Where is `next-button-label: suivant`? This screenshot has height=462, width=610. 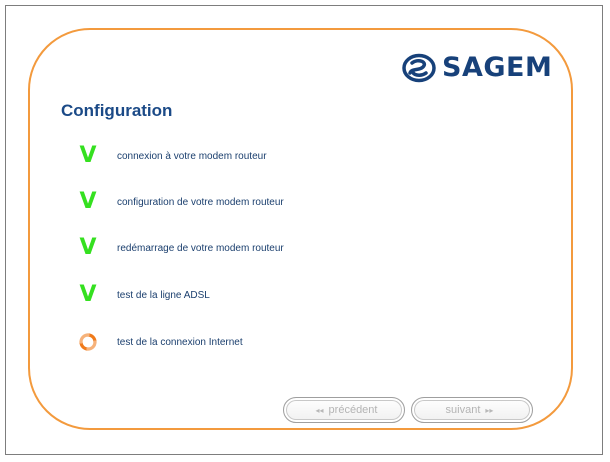 next-button-label: suivant is located at coordinates (463, 410).